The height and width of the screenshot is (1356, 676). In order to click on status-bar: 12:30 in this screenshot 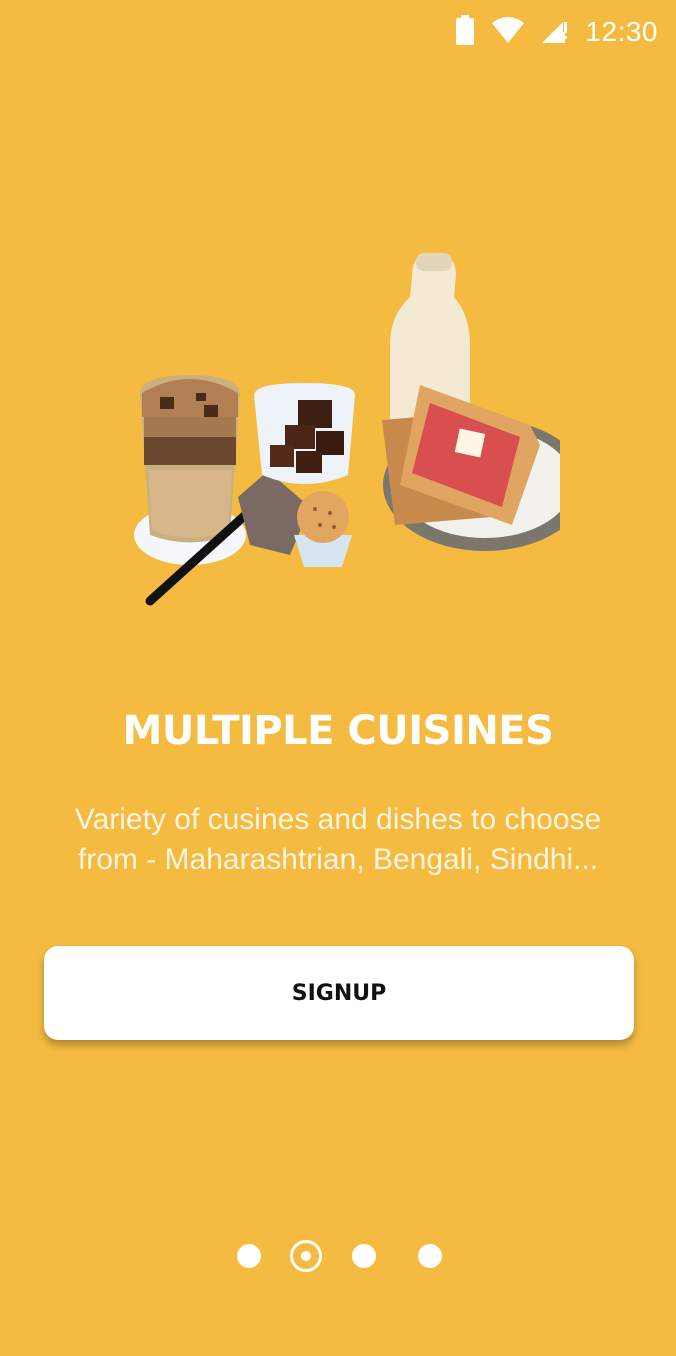, I will do `click(338, 32)`.